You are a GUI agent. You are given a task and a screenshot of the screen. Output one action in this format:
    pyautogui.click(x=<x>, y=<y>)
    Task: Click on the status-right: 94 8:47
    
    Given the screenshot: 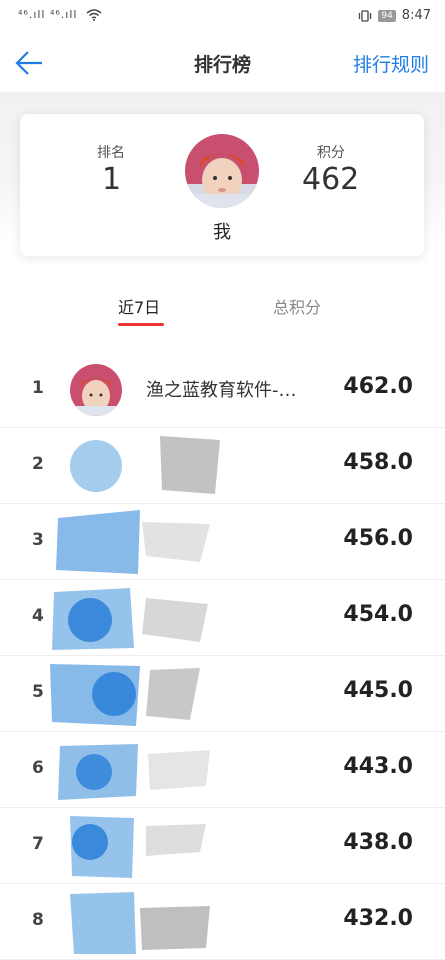 What is the action you would take?
    pyautogui.click(x=394, y=15)
    